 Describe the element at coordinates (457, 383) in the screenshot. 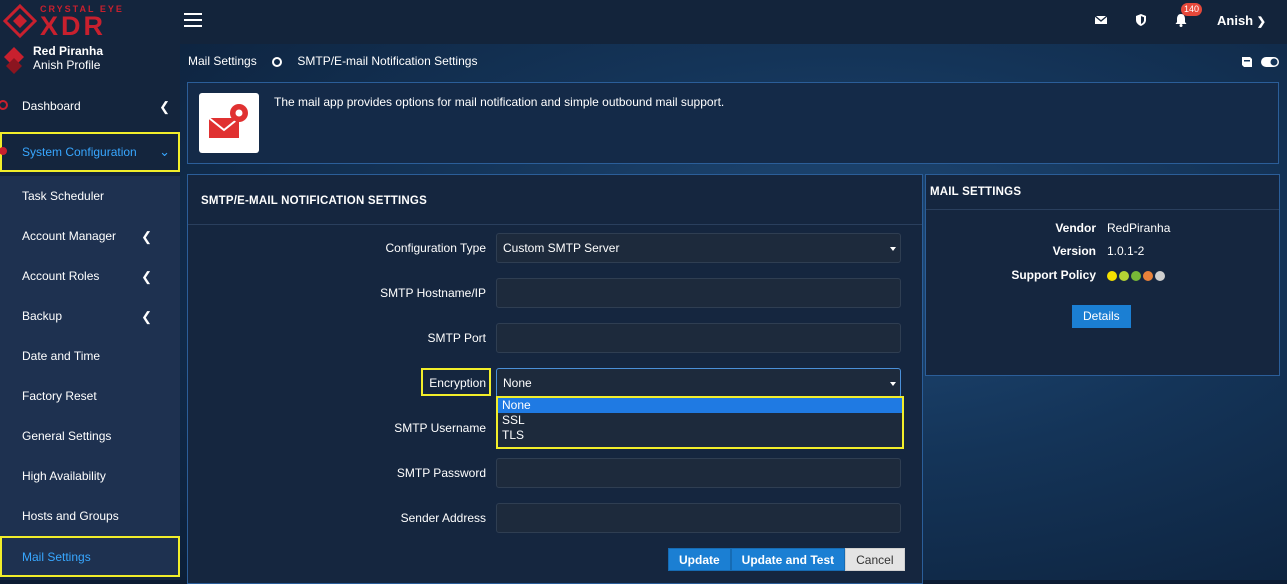

I see `encryption-label: Encryption` at that location.